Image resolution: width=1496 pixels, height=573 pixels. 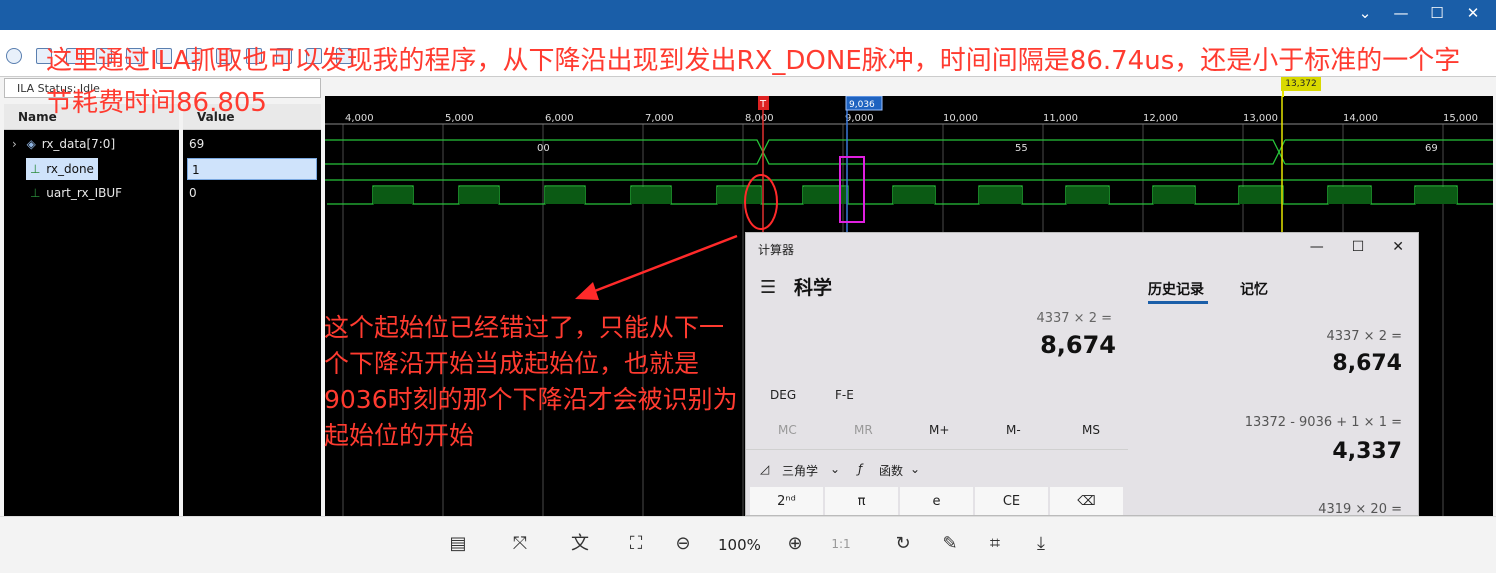 What do you see at coordinates (787, 430) in the screenshot?
I see `mc-button: MC` at bounding box center [787, 430].